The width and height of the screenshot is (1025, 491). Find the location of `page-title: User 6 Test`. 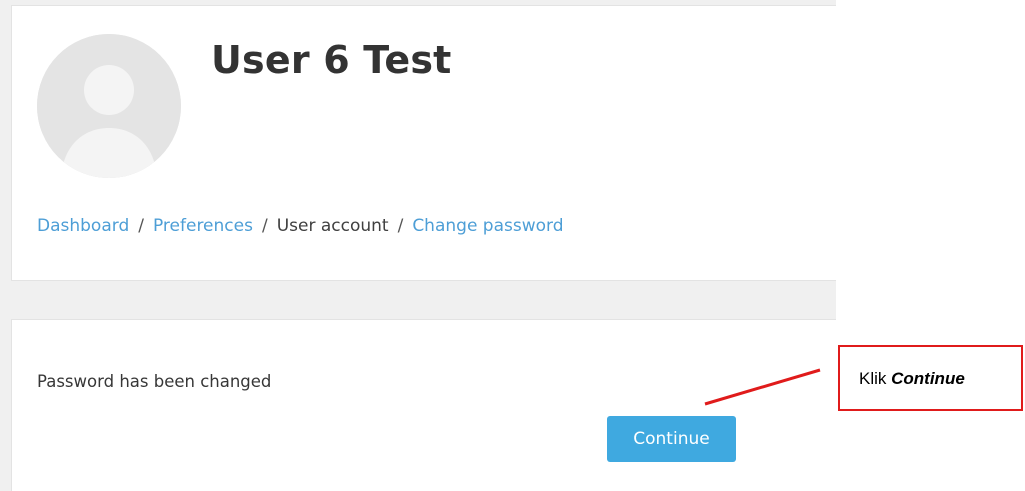

page-title: User 6 Test is located at coordinates (331, 60).